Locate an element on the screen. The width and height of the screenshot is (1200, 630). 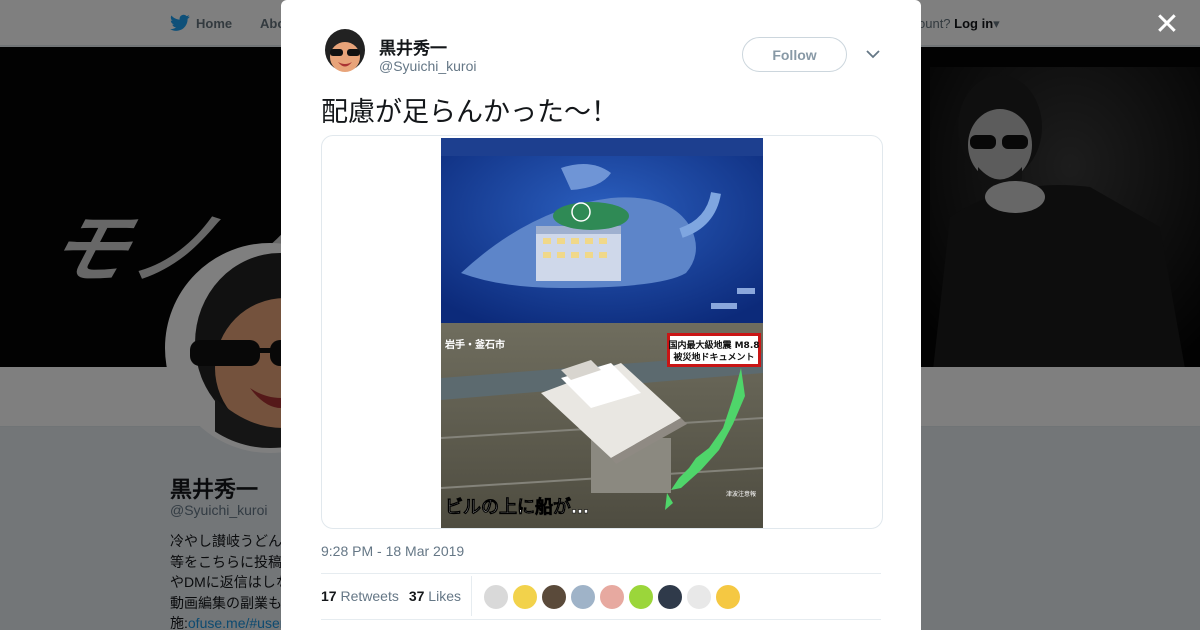
chevron-down-icon is located at coordinates (873, 54).